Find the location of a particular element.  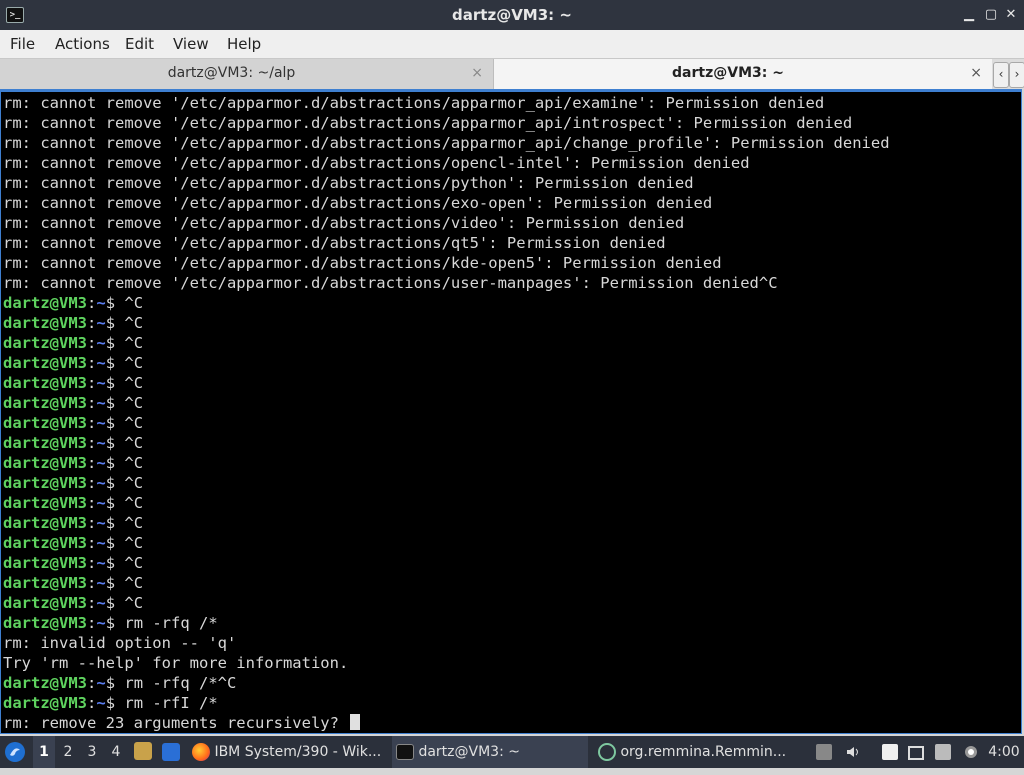

update-notifier-icon is located at coordinates (943, 752).